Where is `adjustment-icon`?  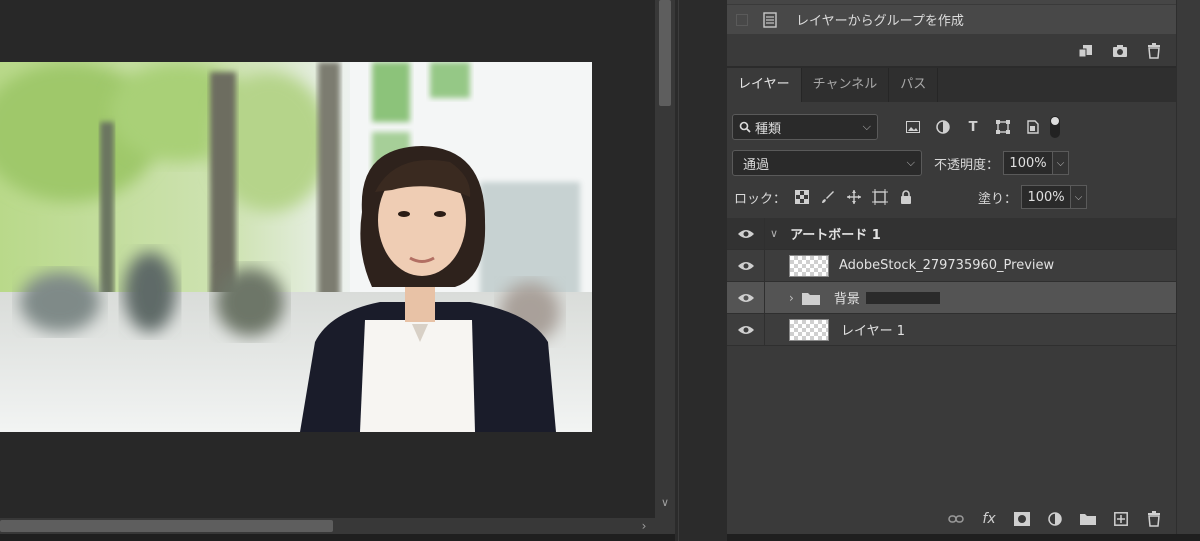
adjustment-icon is located at coordinates (1055, 519).